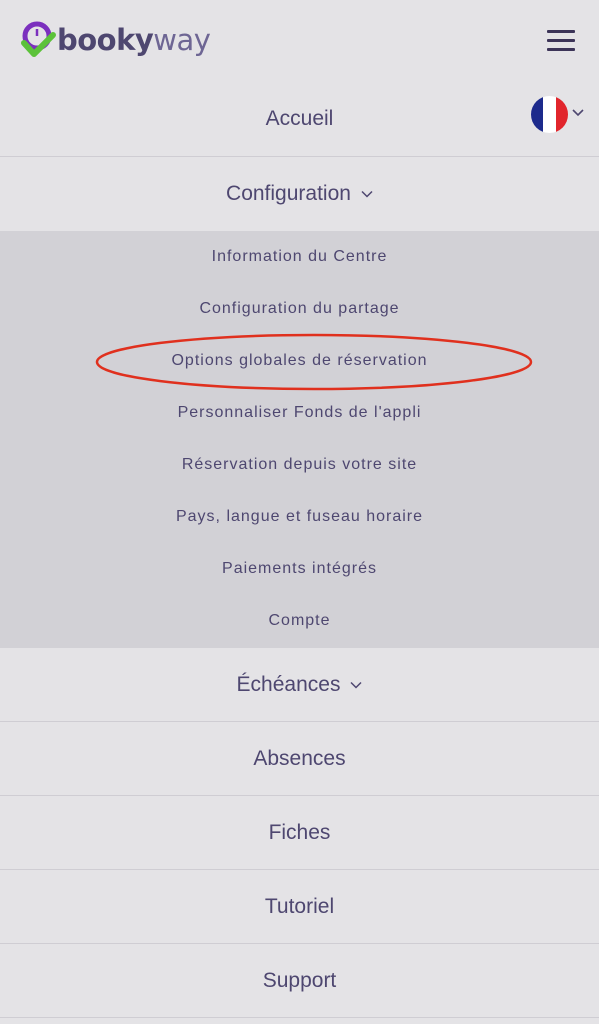 This screenshot has height=1024, width=599. I want to click on submenu-item-personnaliser-fonds: Personnaliser Fonds de l'appli, so click(299, 413).